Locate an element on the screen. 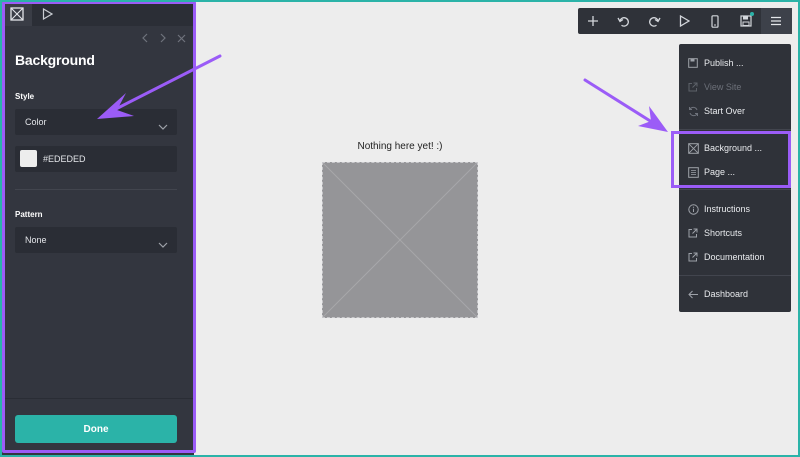 The image size is (800, 457). add-icon is located at coordinates (593, 21).